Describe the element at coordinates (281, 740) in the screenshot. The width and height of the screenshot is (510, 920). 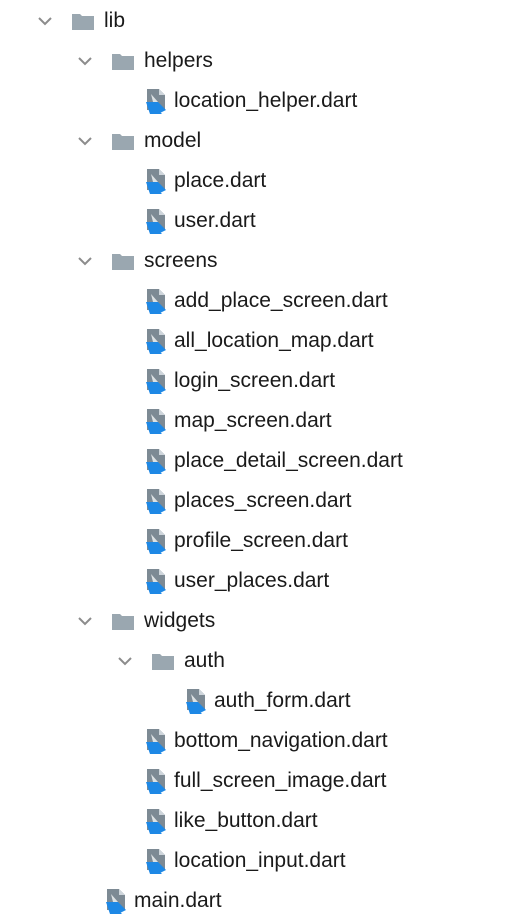
I see `file-label: bottom_navigation.dart` at that location.